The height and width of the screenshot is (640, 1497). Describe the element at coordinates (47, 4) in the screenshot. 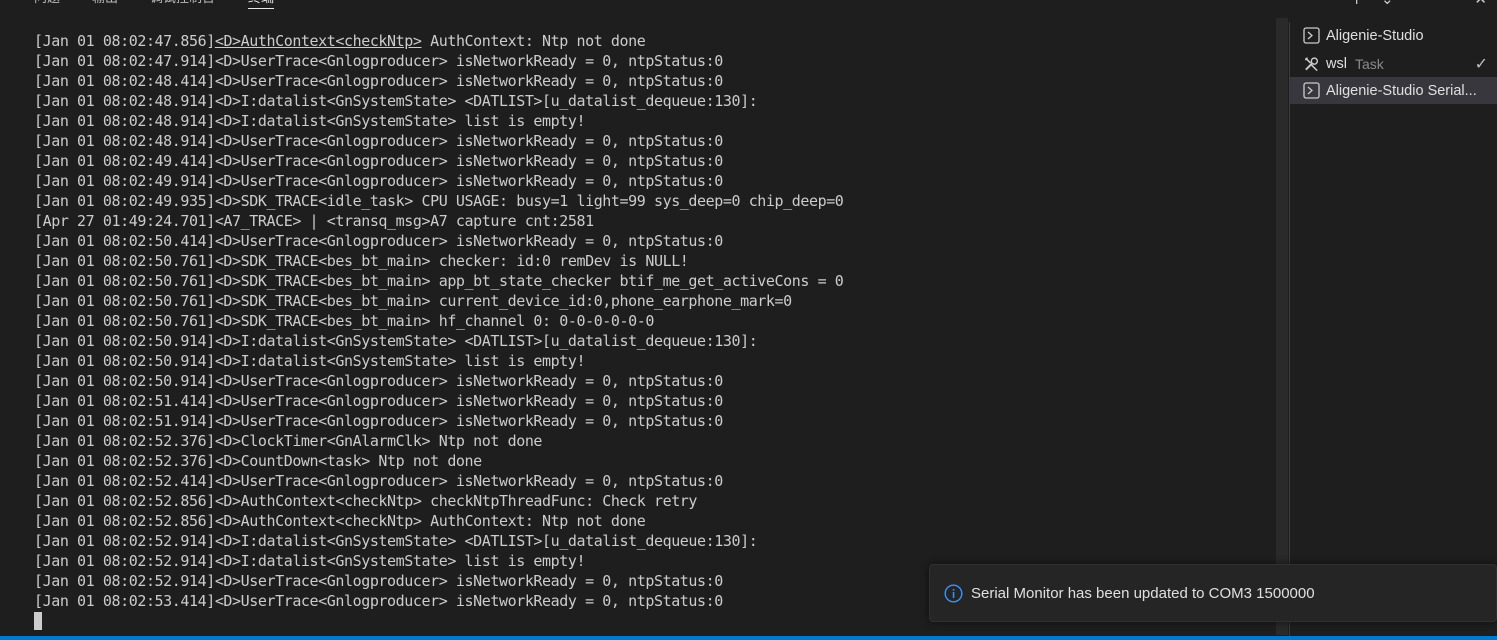

I see `tab-problems: 问题` at that location.